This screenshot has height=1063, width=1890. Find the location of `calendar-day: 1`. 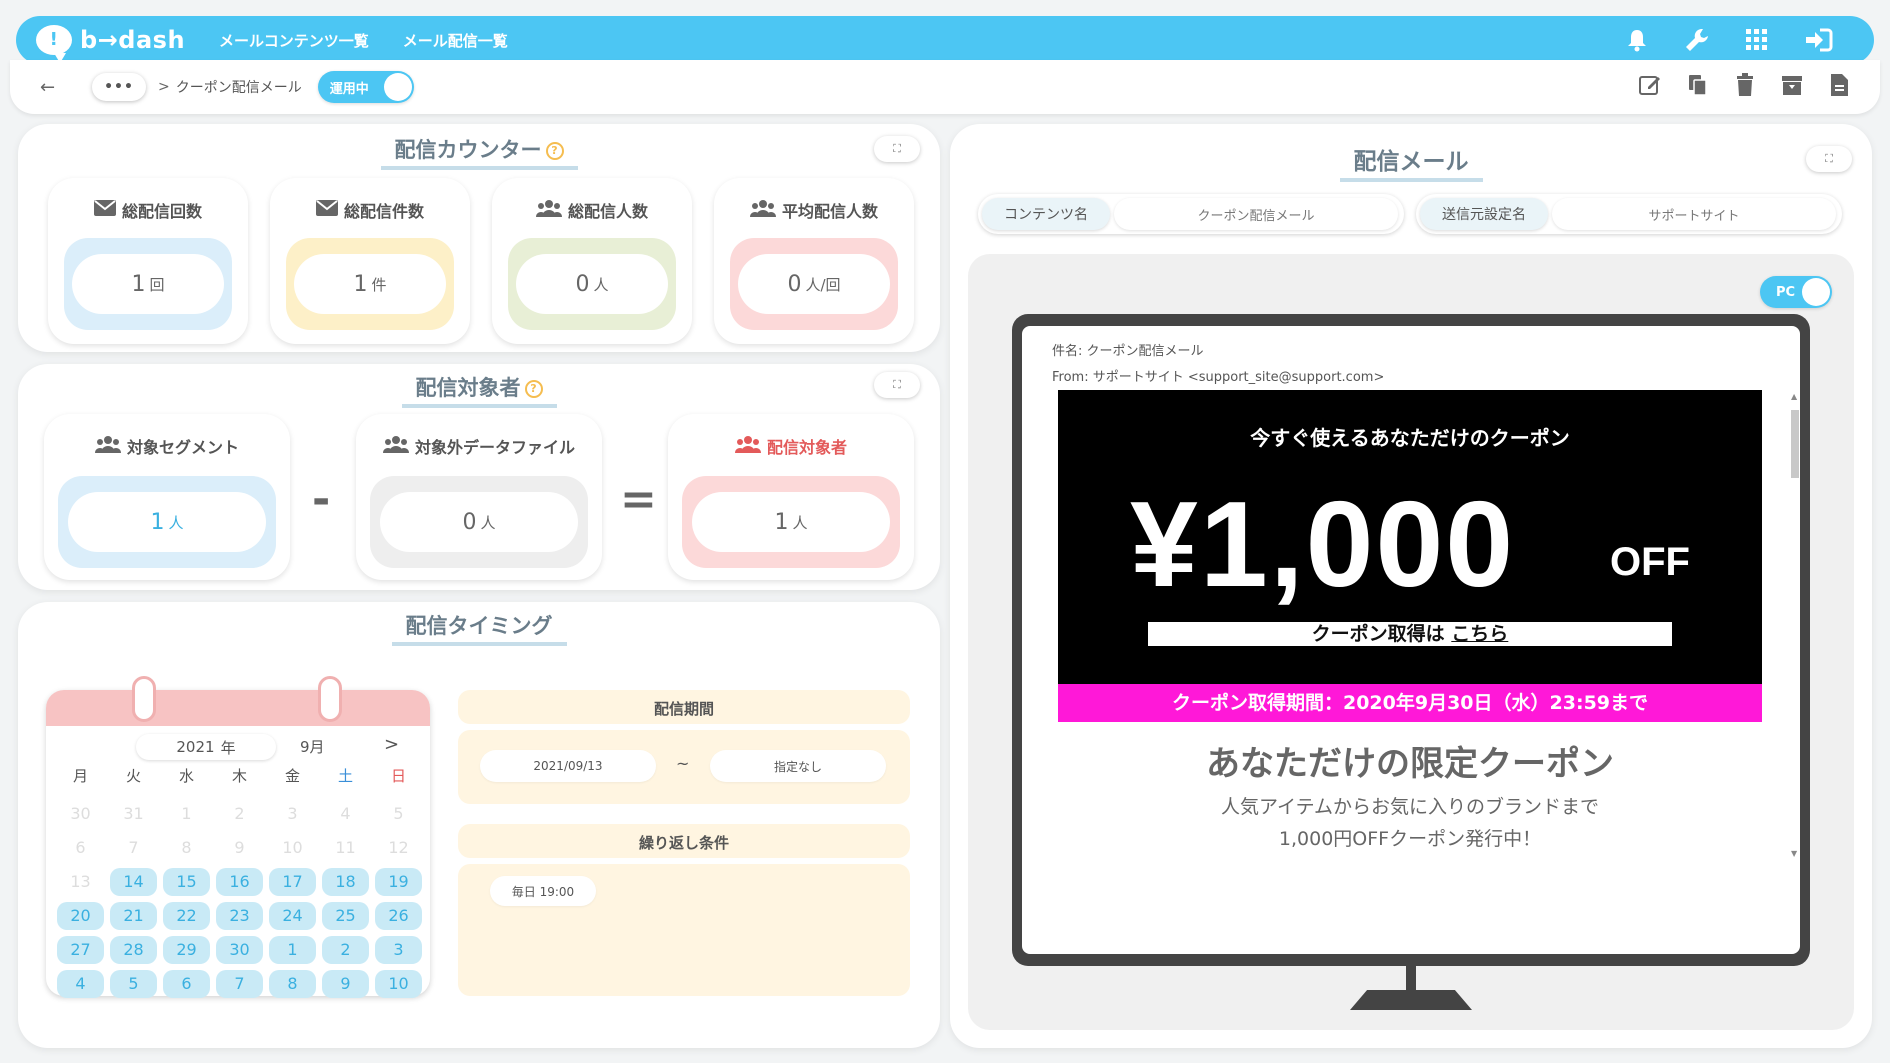

calendar-day: 1 is located at coordinates (292, 950).